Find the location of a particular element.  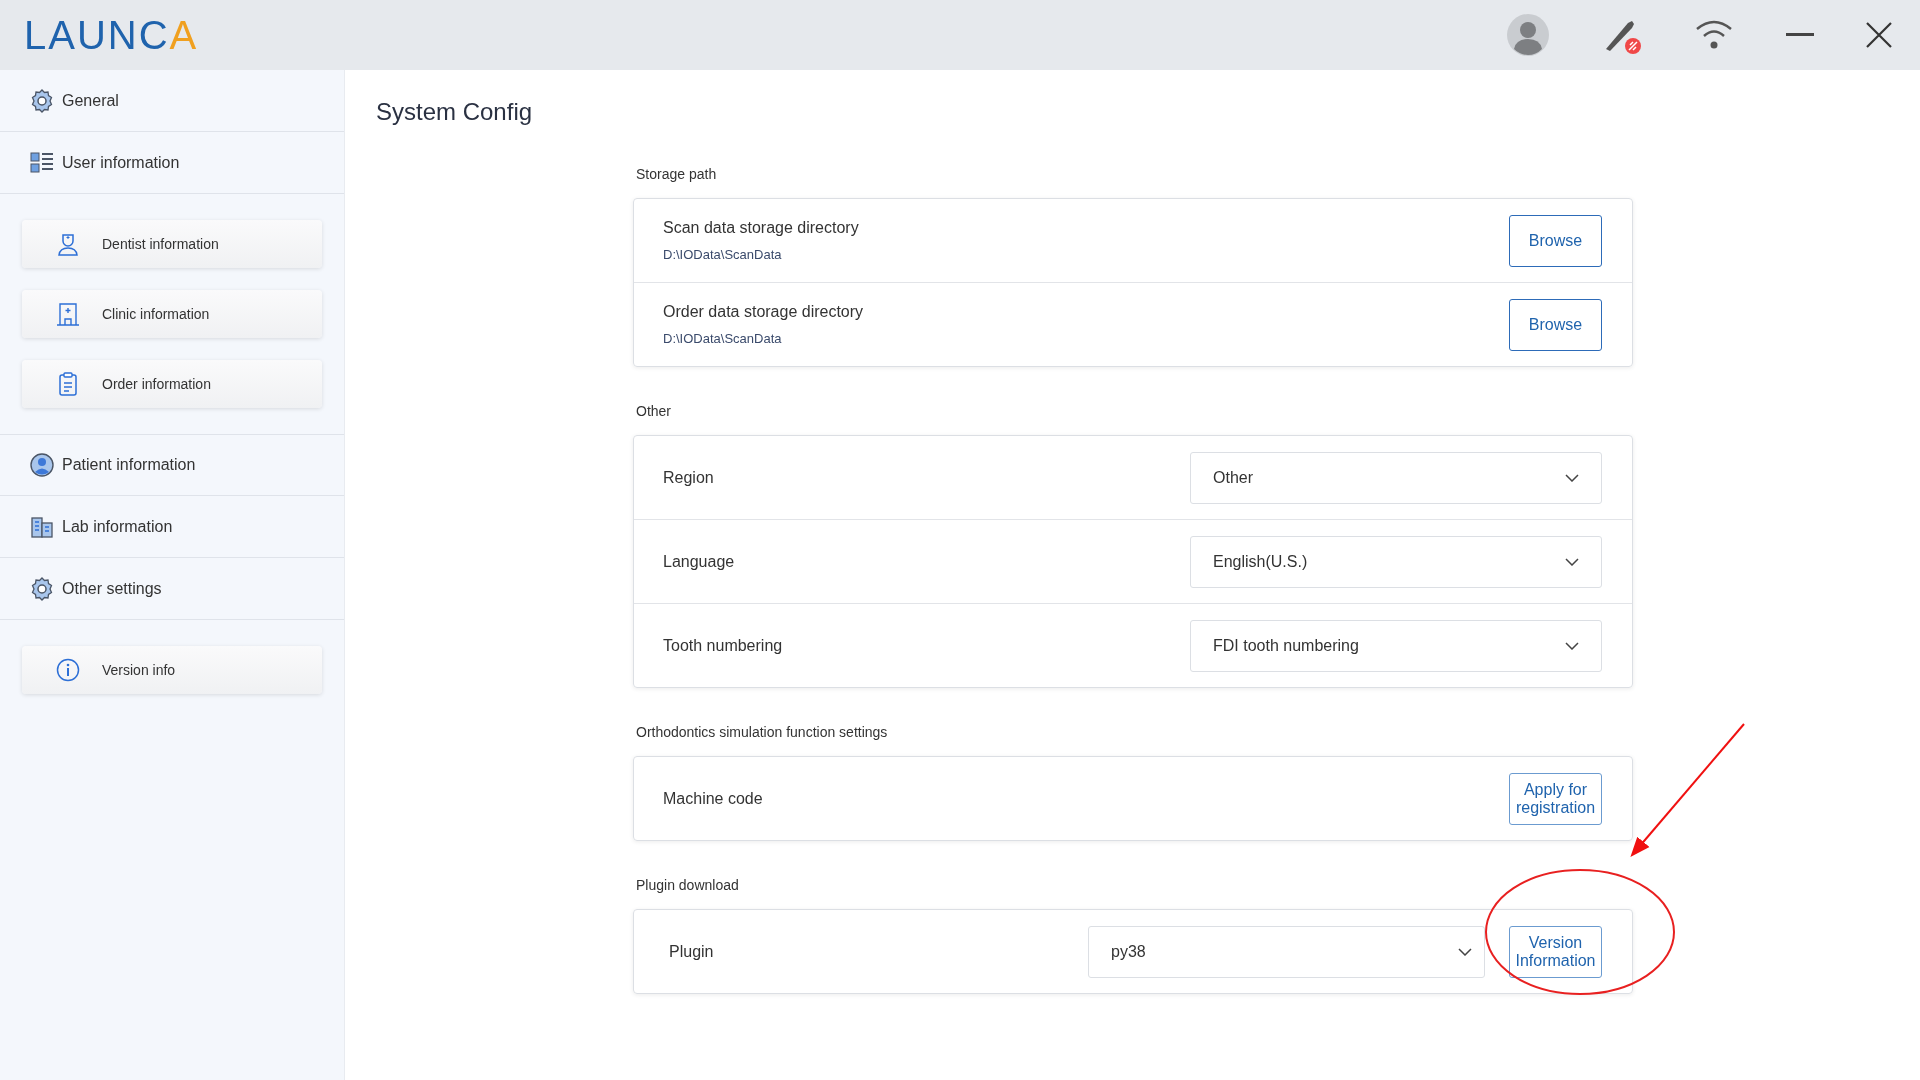

sidebar-item: Order information is located at coordinates (172, 384).